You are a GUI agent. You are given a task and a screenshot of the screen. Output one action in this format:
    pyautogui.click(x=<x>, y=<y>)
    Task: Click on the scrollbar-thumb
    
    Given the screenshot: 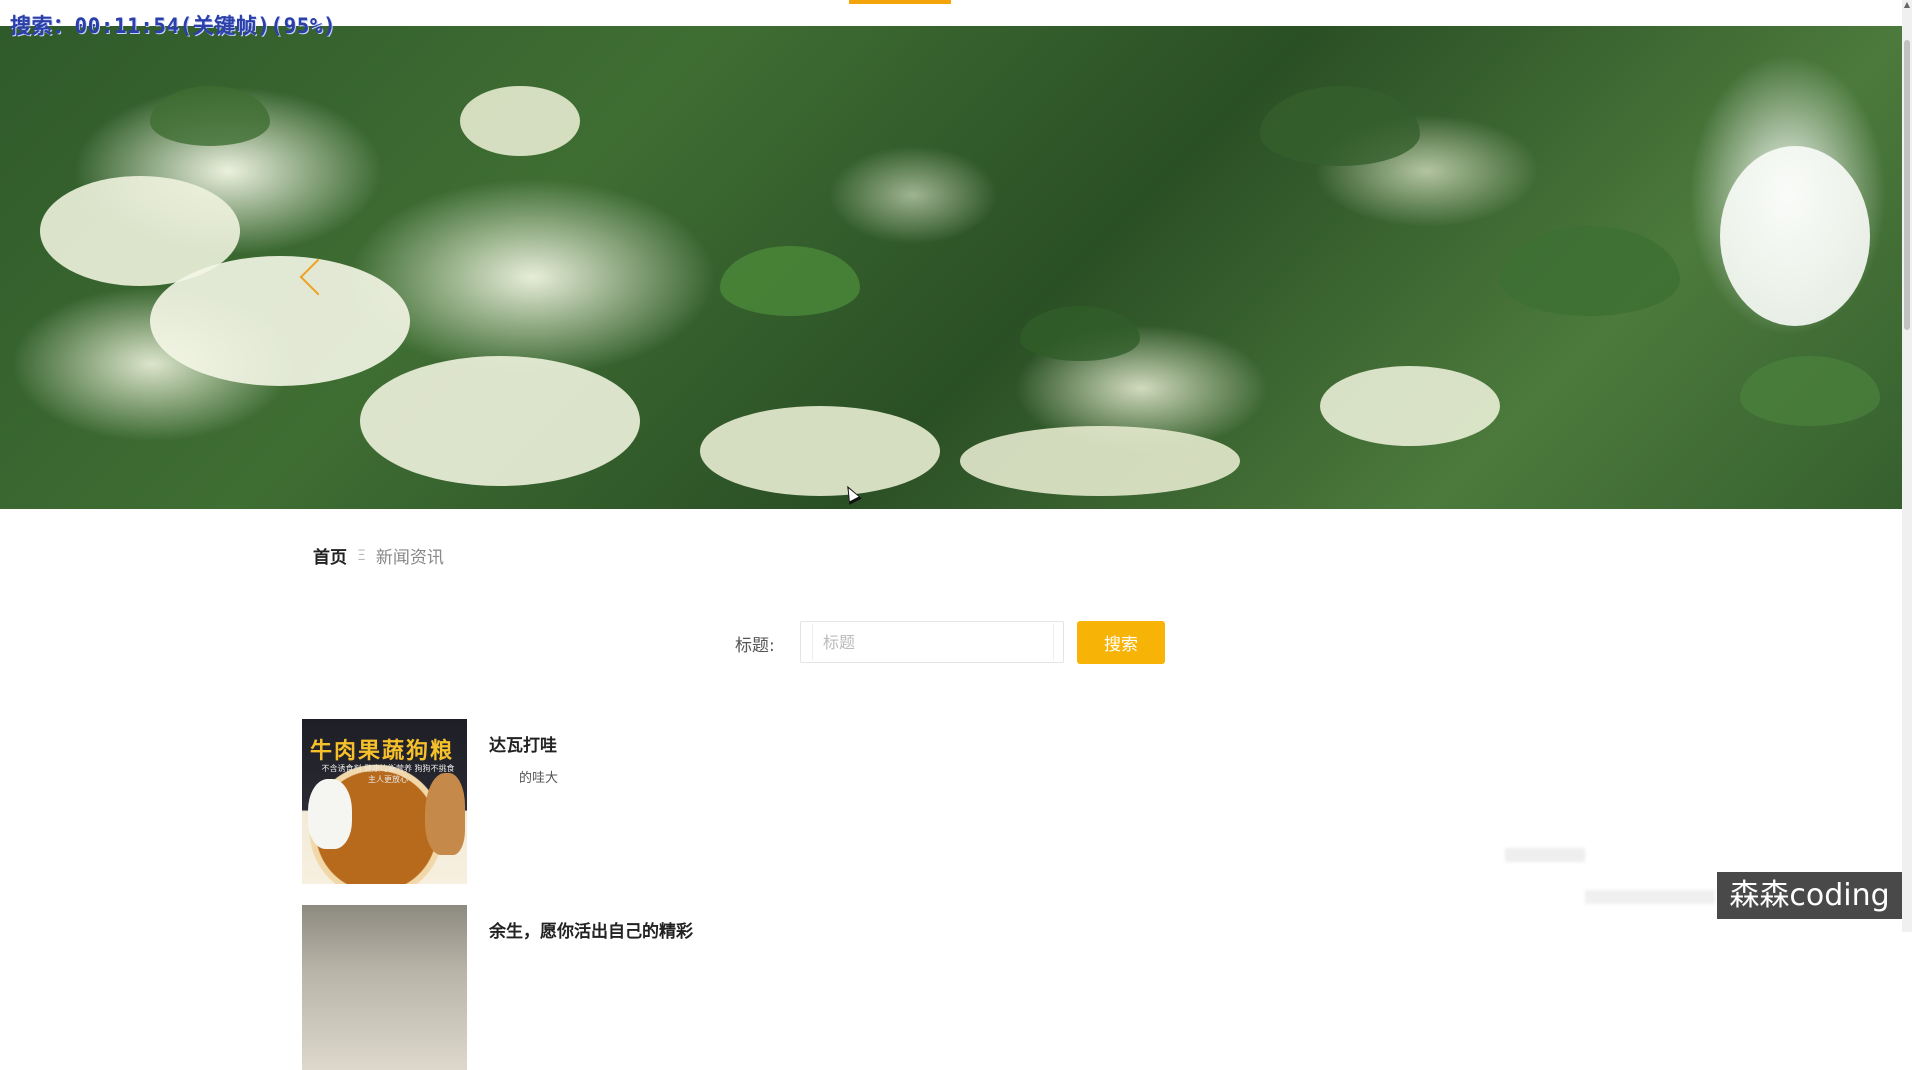 What is the action you would take?
    pyautogui.click(x=1907, y=185)
    